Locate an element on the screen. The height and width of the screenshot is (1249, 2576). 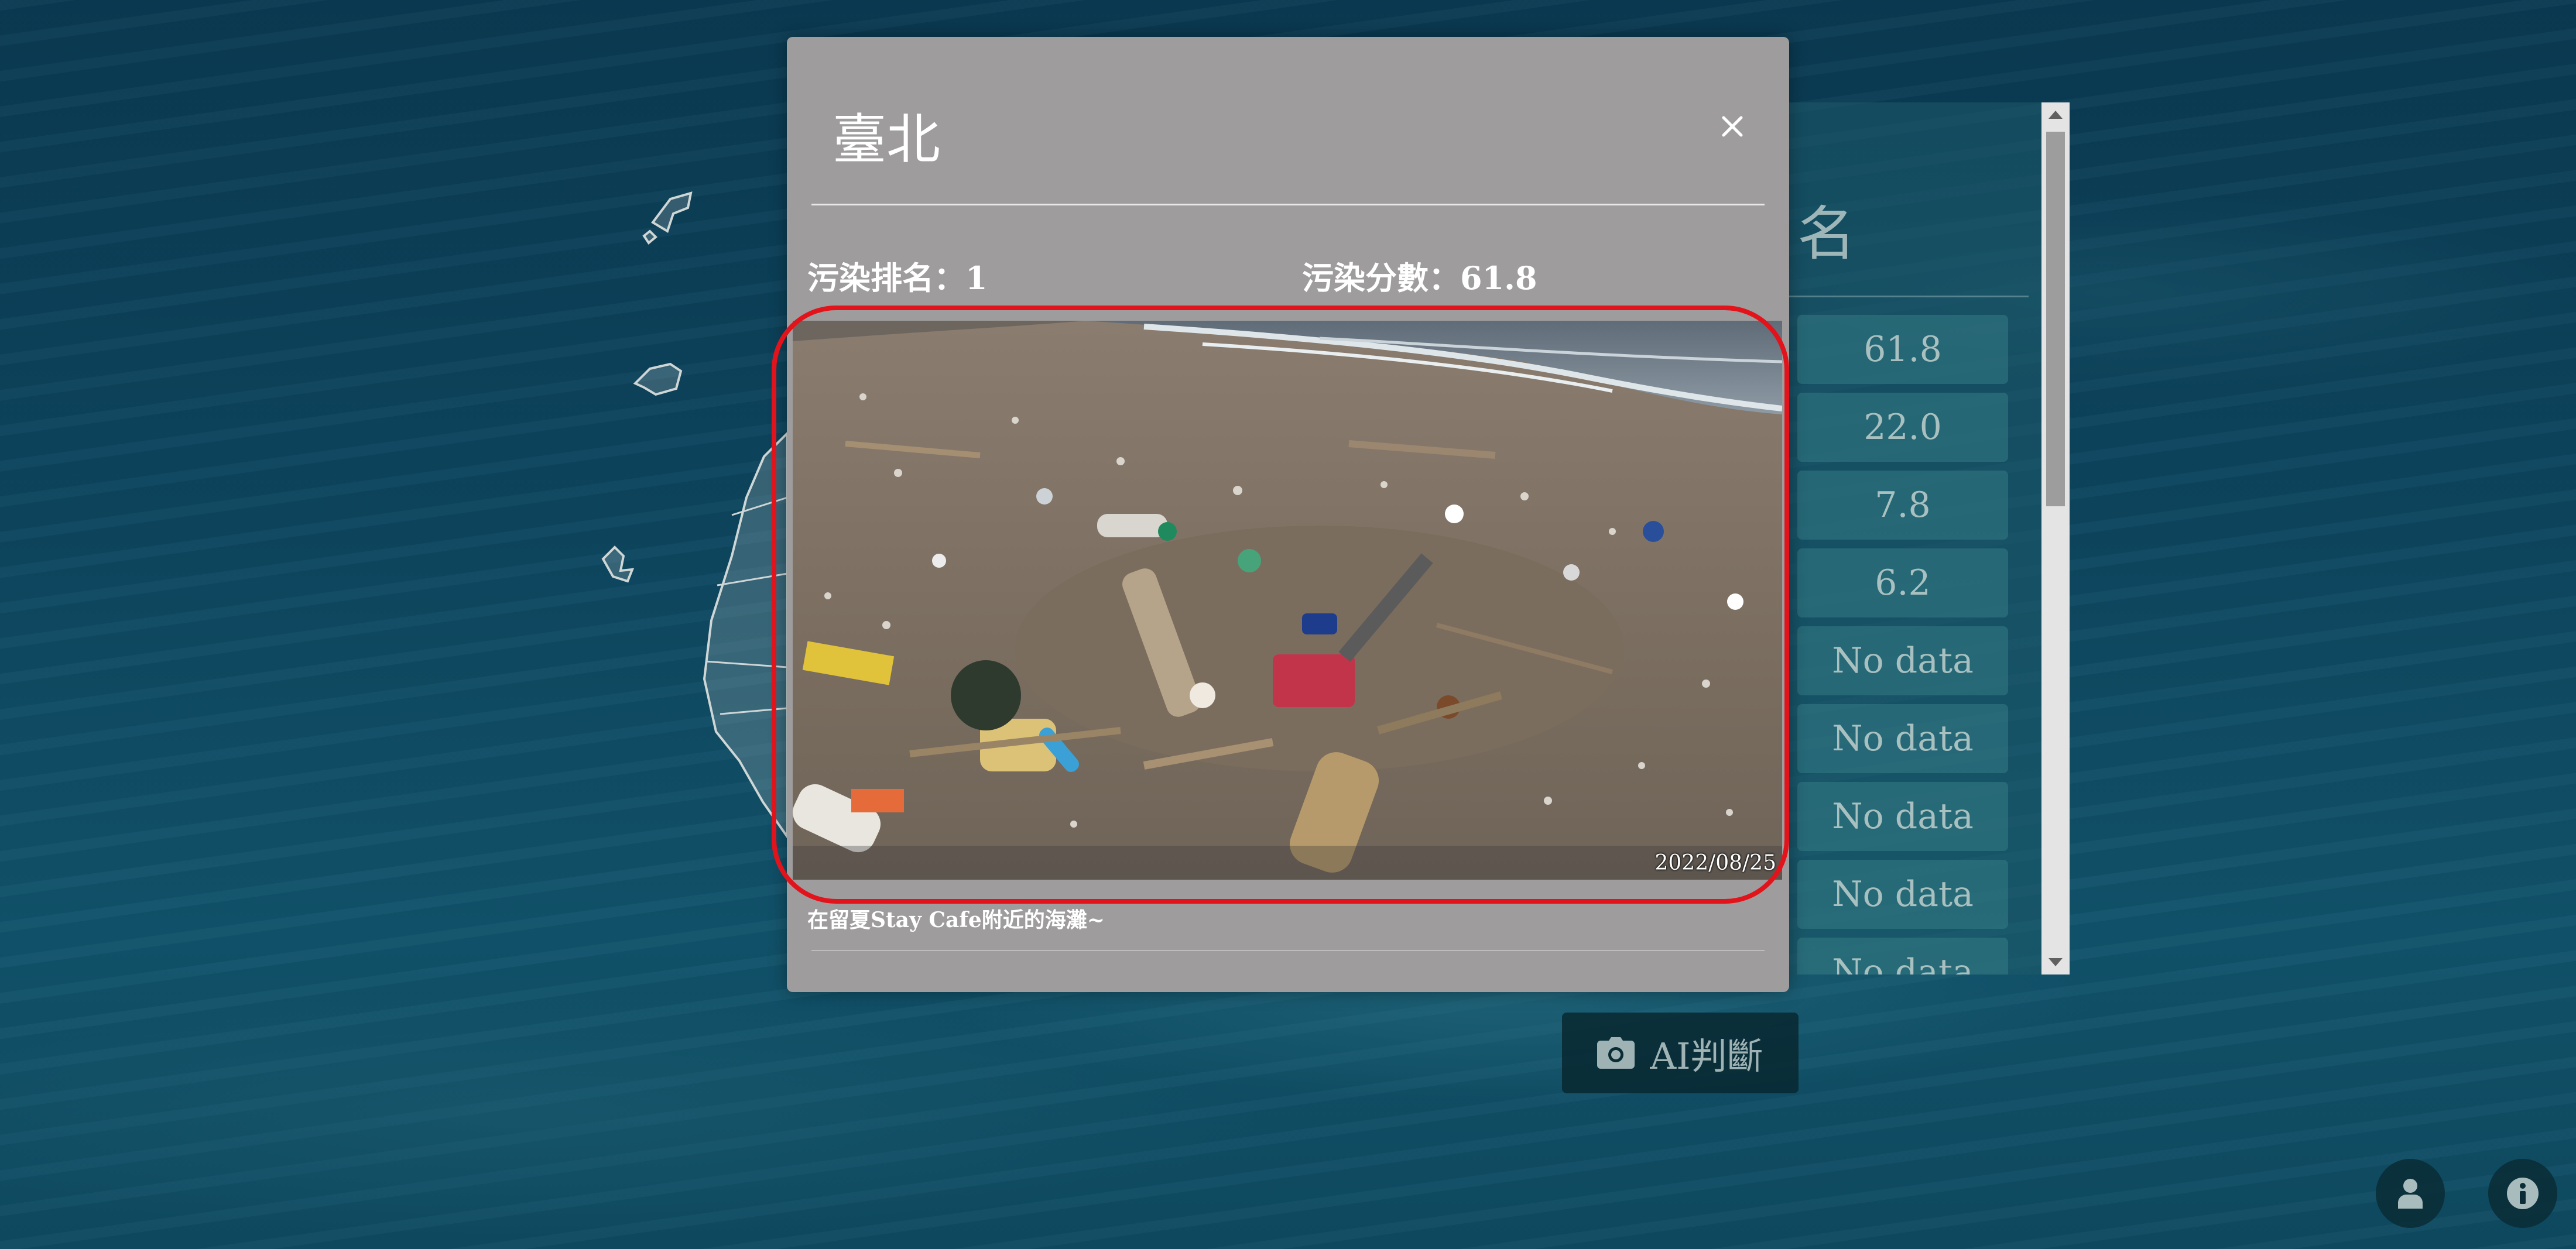
scroll-thumb is located at coordinates (2055, 319).